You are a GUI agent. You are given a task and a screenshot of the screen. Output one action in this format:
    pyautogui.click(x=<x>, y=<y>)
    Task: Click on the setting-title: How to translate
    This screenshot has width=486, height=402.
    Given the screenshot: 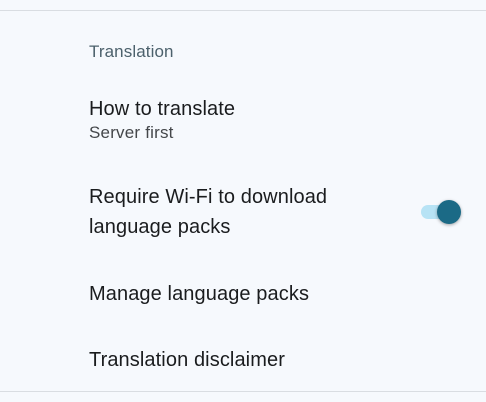 What is the action you would take?
    pyautogui.click(x=162, y=109)
    